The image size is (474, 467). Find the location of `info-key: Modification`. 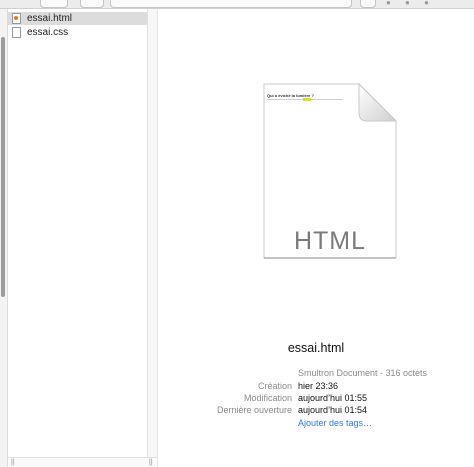

info-key: Modification is located at coordinates (267, 398).